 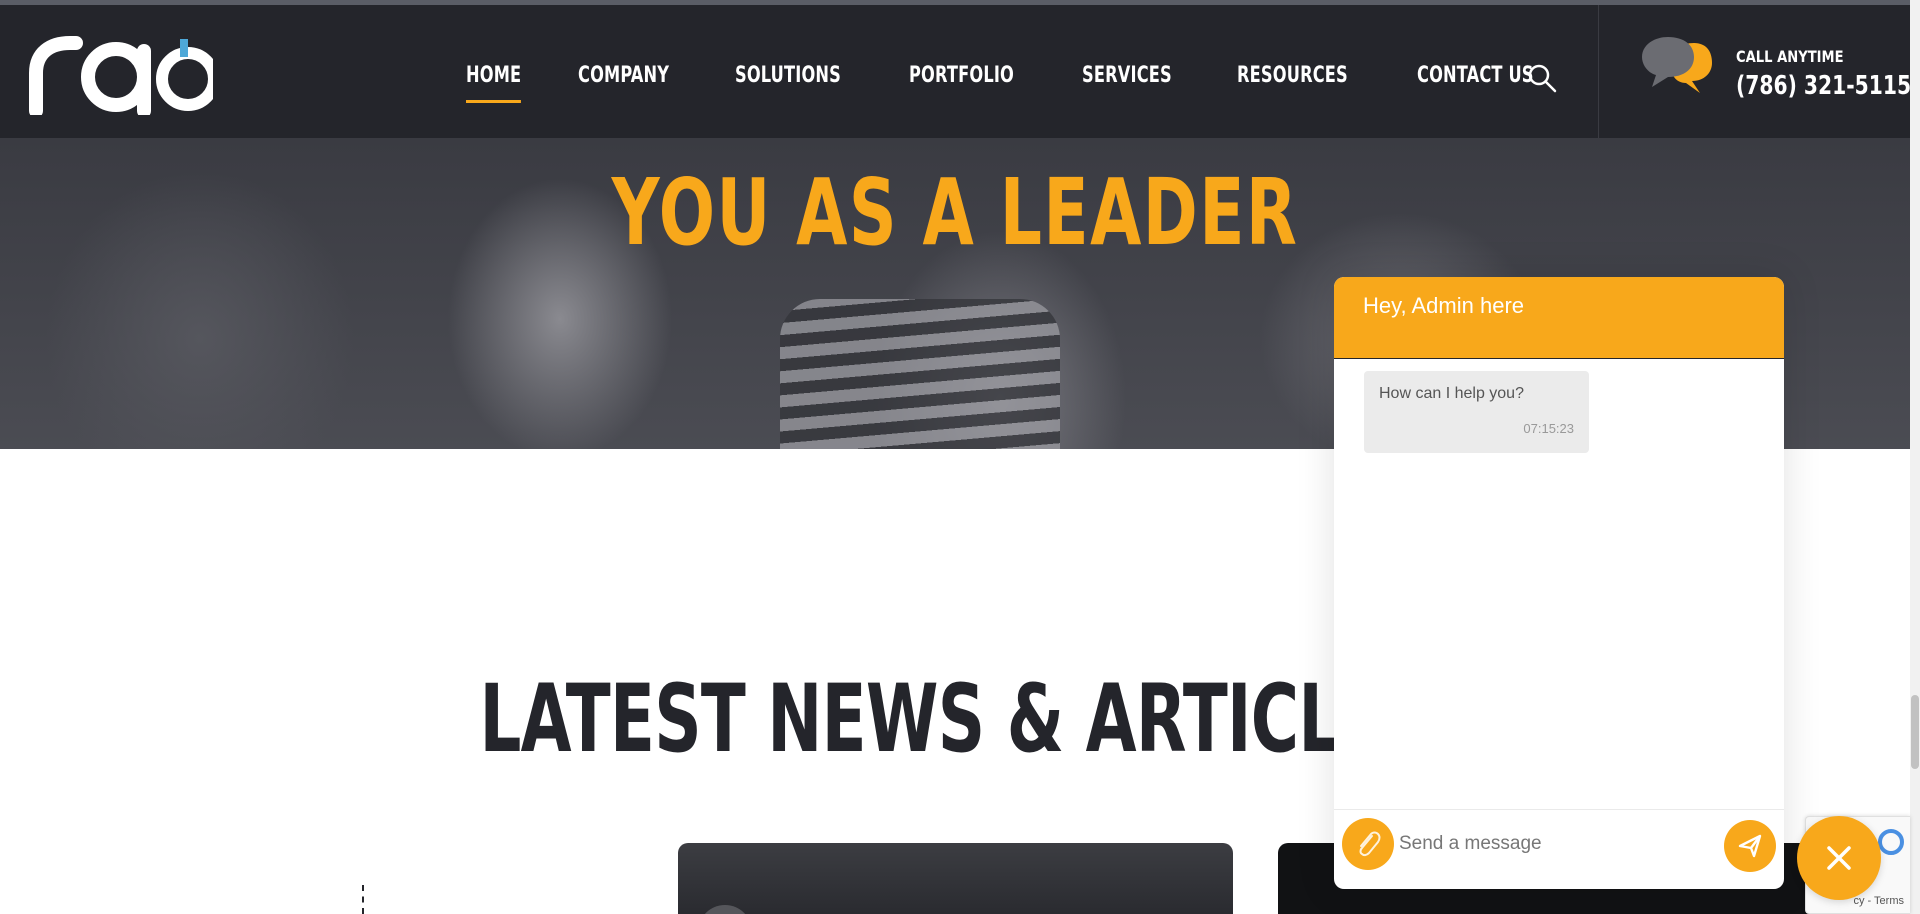 What do you see at coordinates (788, 75) in the screenshot?
I see `nav-item-solutions: SOLUTIONS` at bounding box center [788, 75].